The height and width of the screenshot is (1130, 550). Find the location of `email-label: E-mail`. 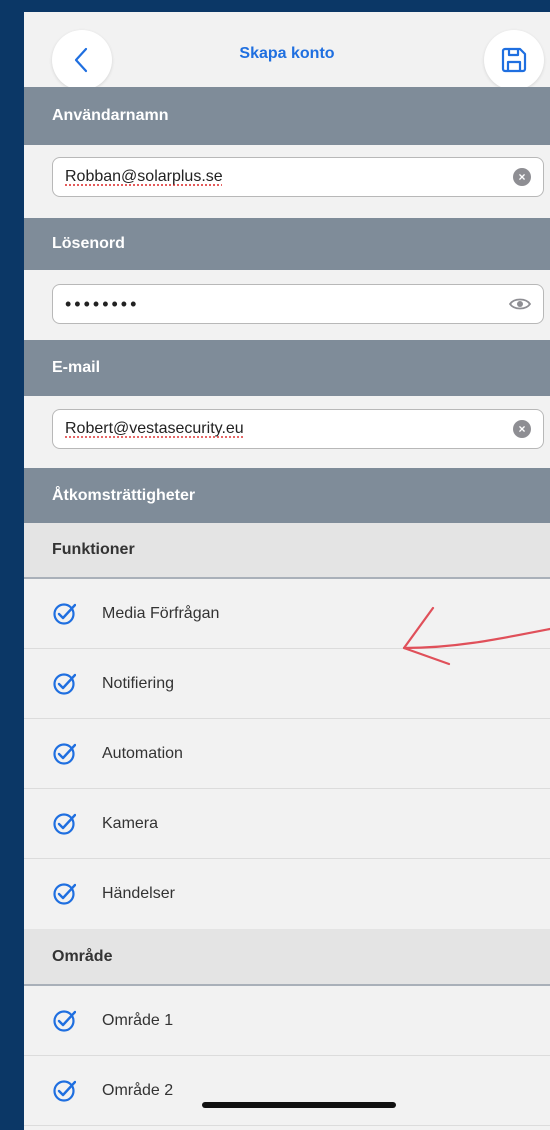

email-label: E-mail is located at coordinates (76, 367).